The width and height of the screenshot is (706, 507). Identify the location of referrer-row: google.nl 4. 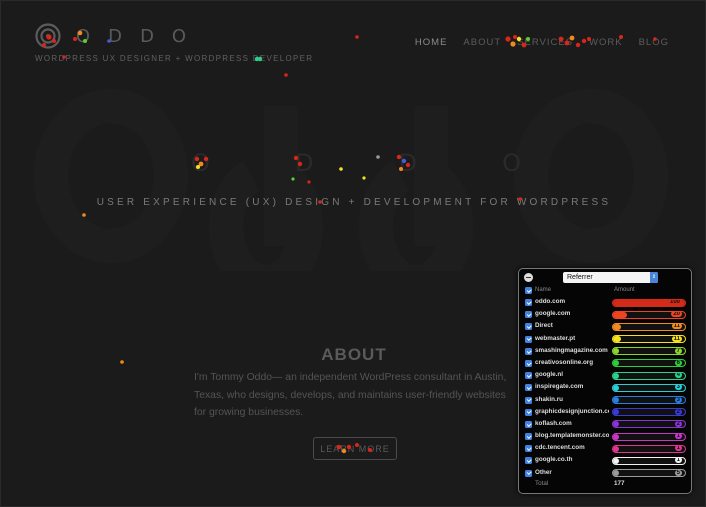
(605, 376).